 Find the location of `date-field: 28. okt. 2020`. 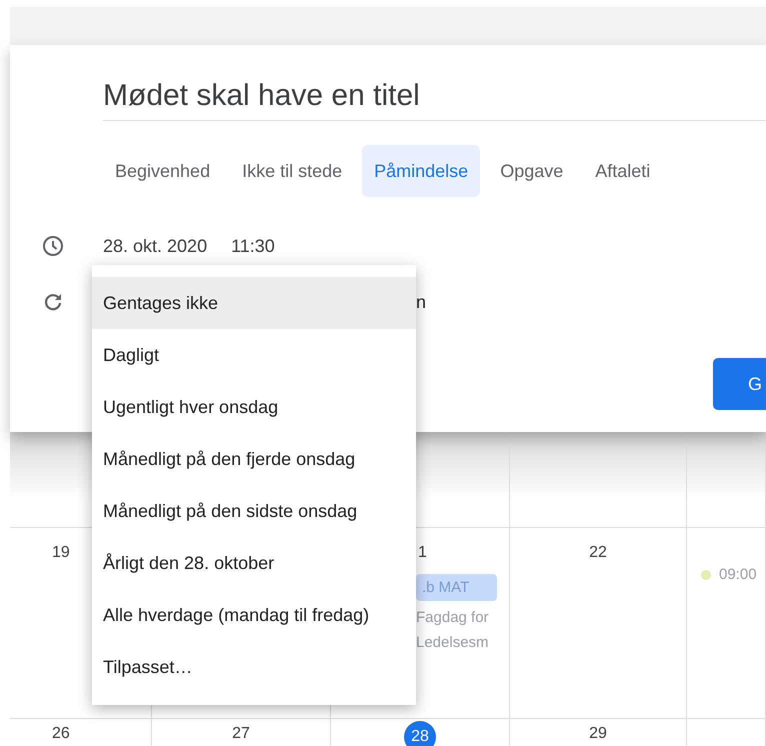

date-field: 28. okt. 2020 is located at coordinates (155, 246).